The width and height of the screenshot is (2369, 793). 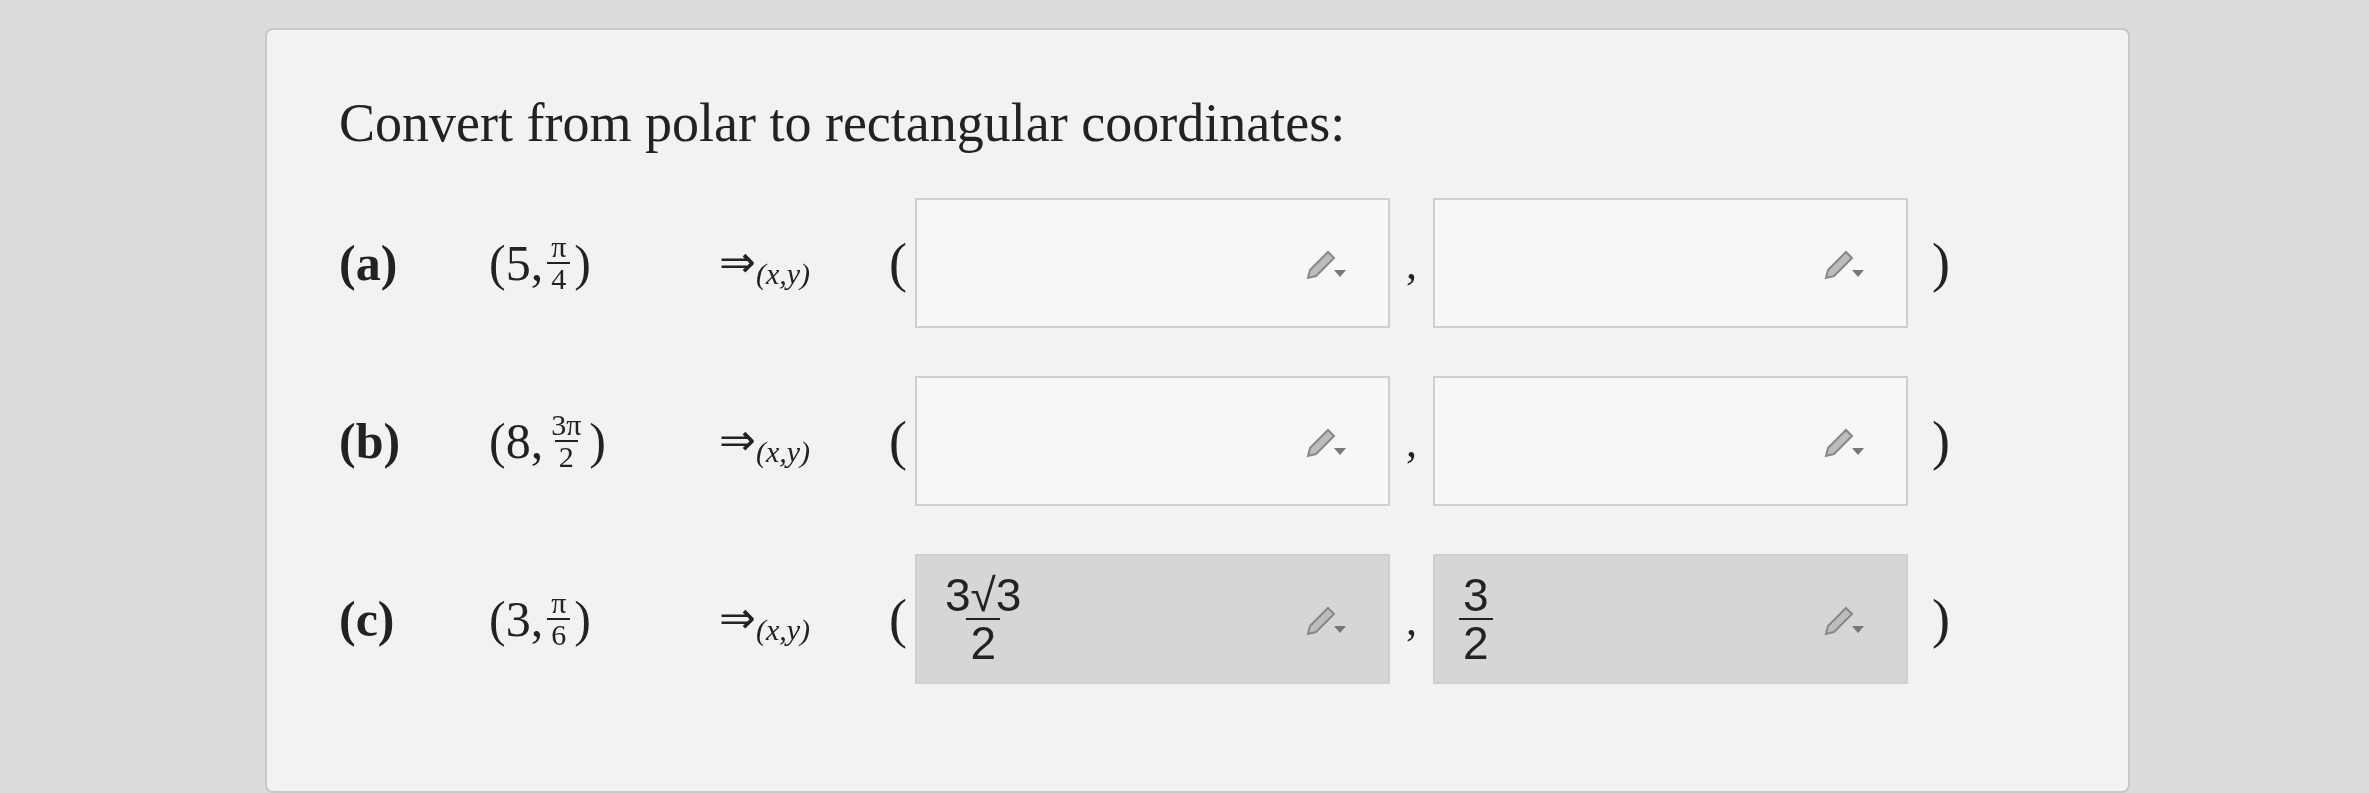 What do you see at coordinates (983, 619) in the screenshot?
I see `answer-value: 3√3 2` at bounding box center [983, 619].